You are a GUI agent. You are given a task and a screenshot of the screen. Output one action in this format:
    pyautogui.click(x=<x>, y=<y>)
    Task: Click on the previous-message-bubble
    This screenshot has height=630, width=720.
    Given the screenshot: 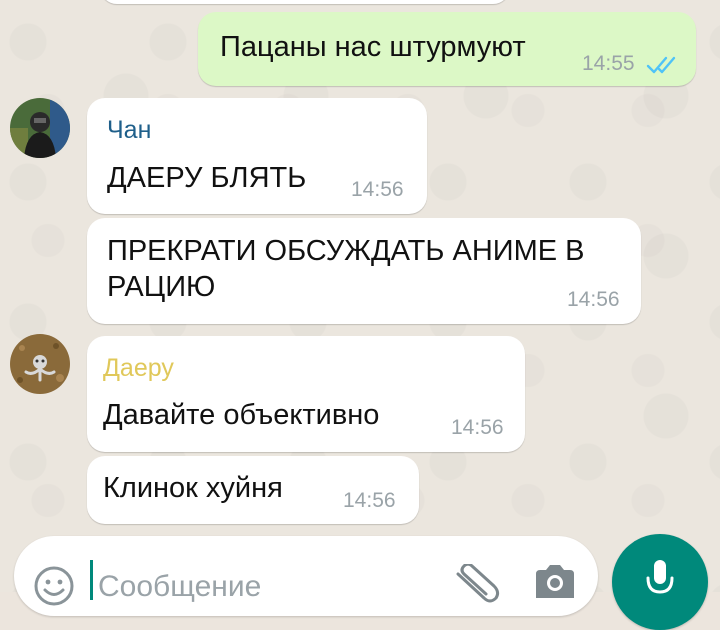 What is the action you would take?
    pyautogui.click(x=305, y=2)
    